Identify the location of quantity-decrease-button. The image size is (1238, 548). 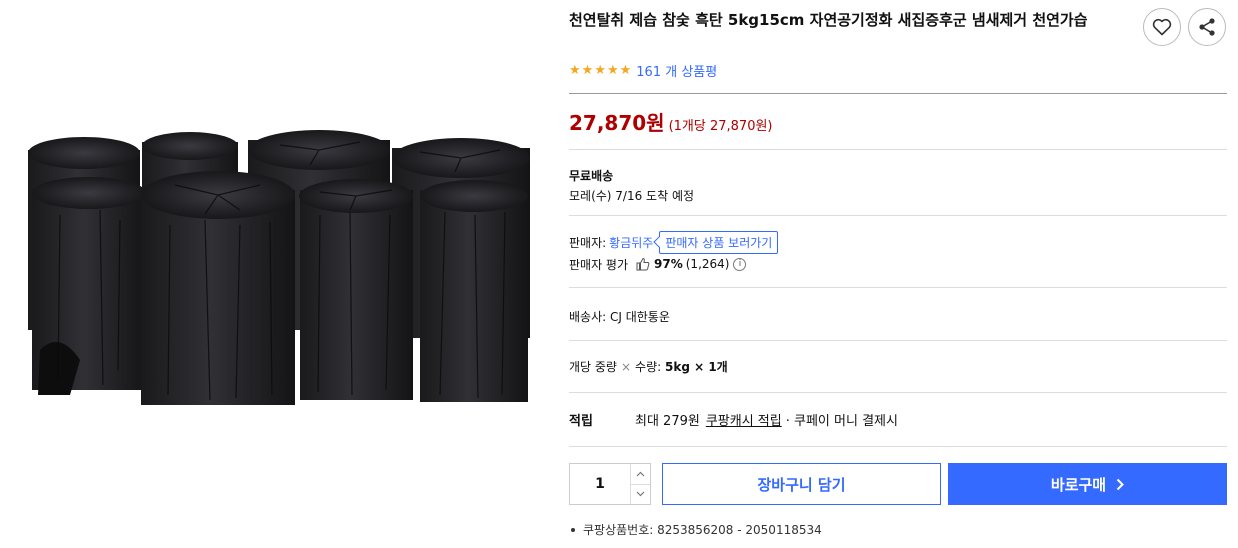
(640, 494).